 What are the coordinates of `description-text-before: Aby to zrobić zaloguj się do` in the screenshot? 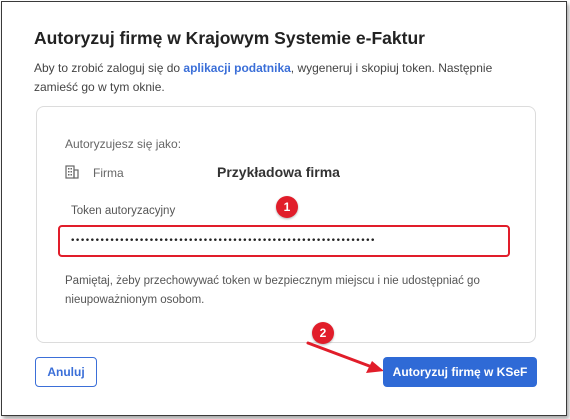 It's located at (109, 68).